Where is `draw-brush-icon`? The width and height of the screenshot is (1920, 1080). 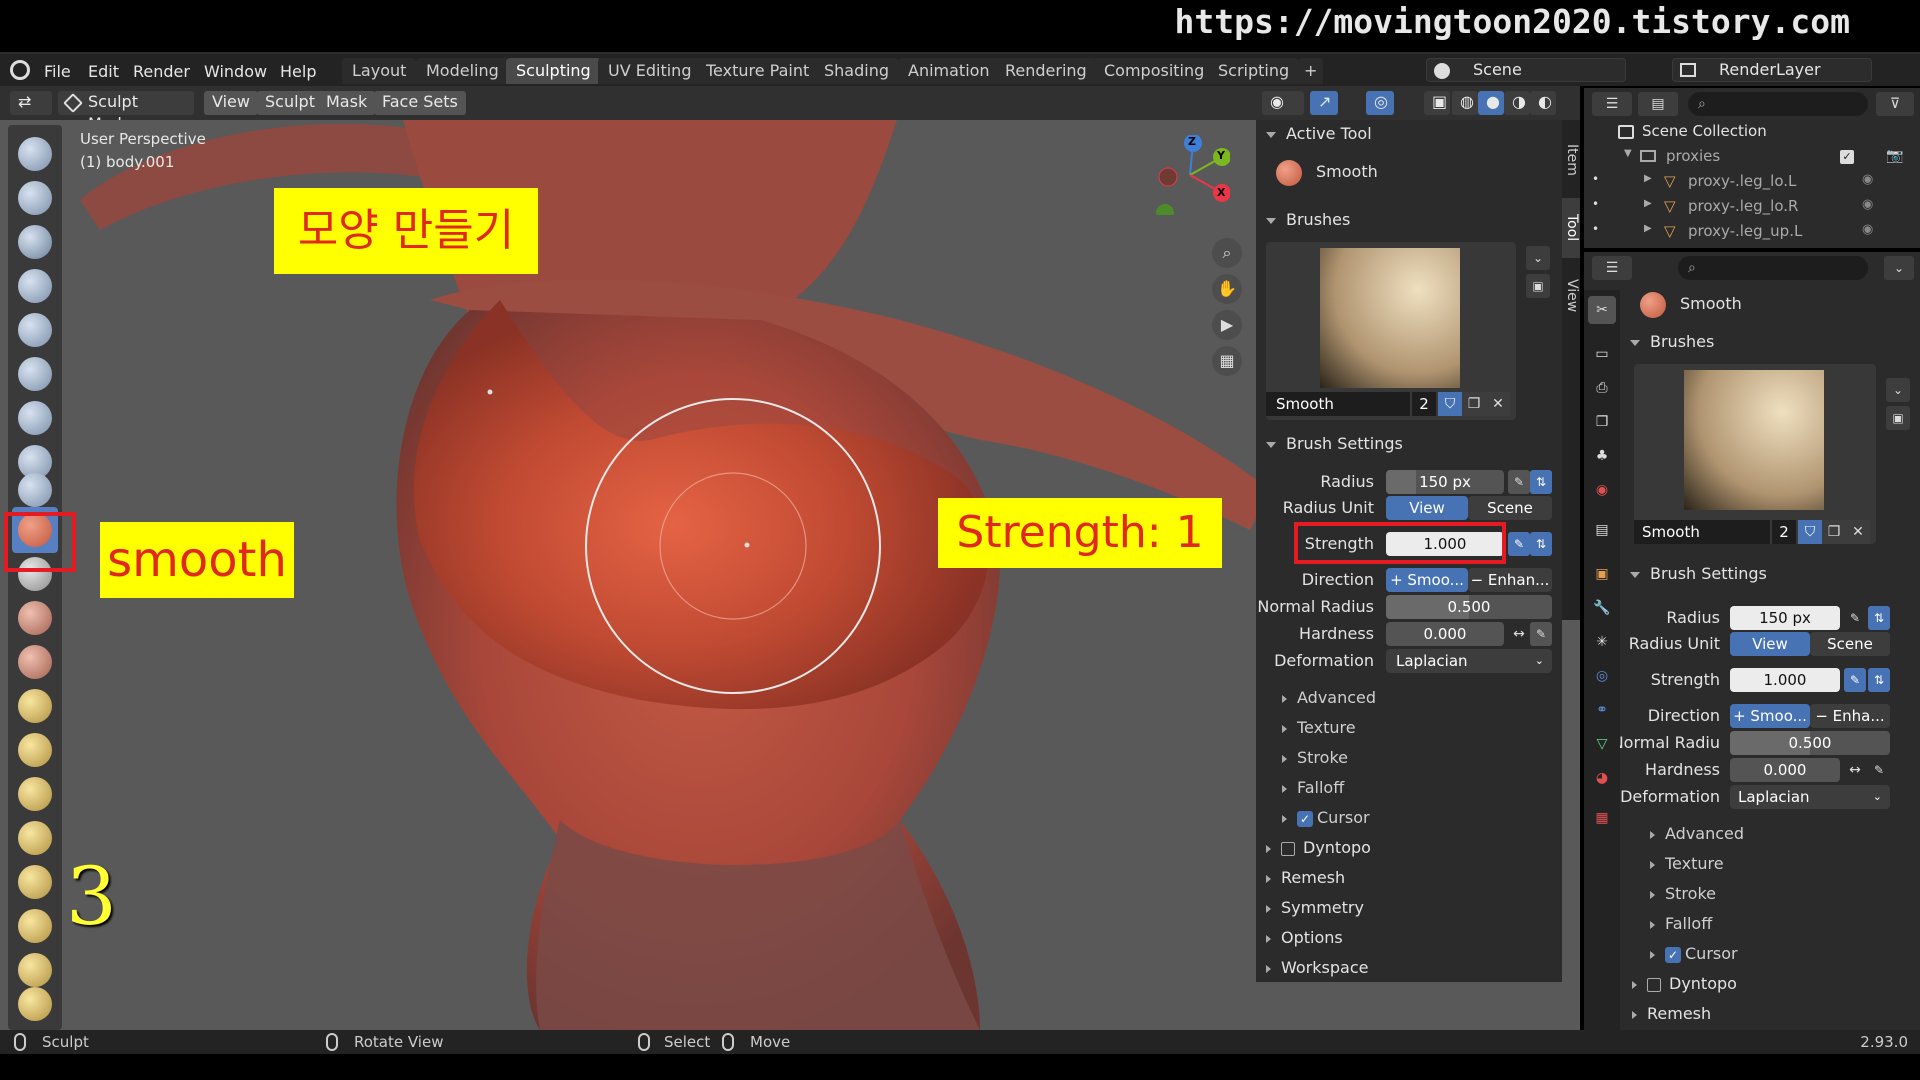 draw-brush-icon is located at coordinates (35, 154).